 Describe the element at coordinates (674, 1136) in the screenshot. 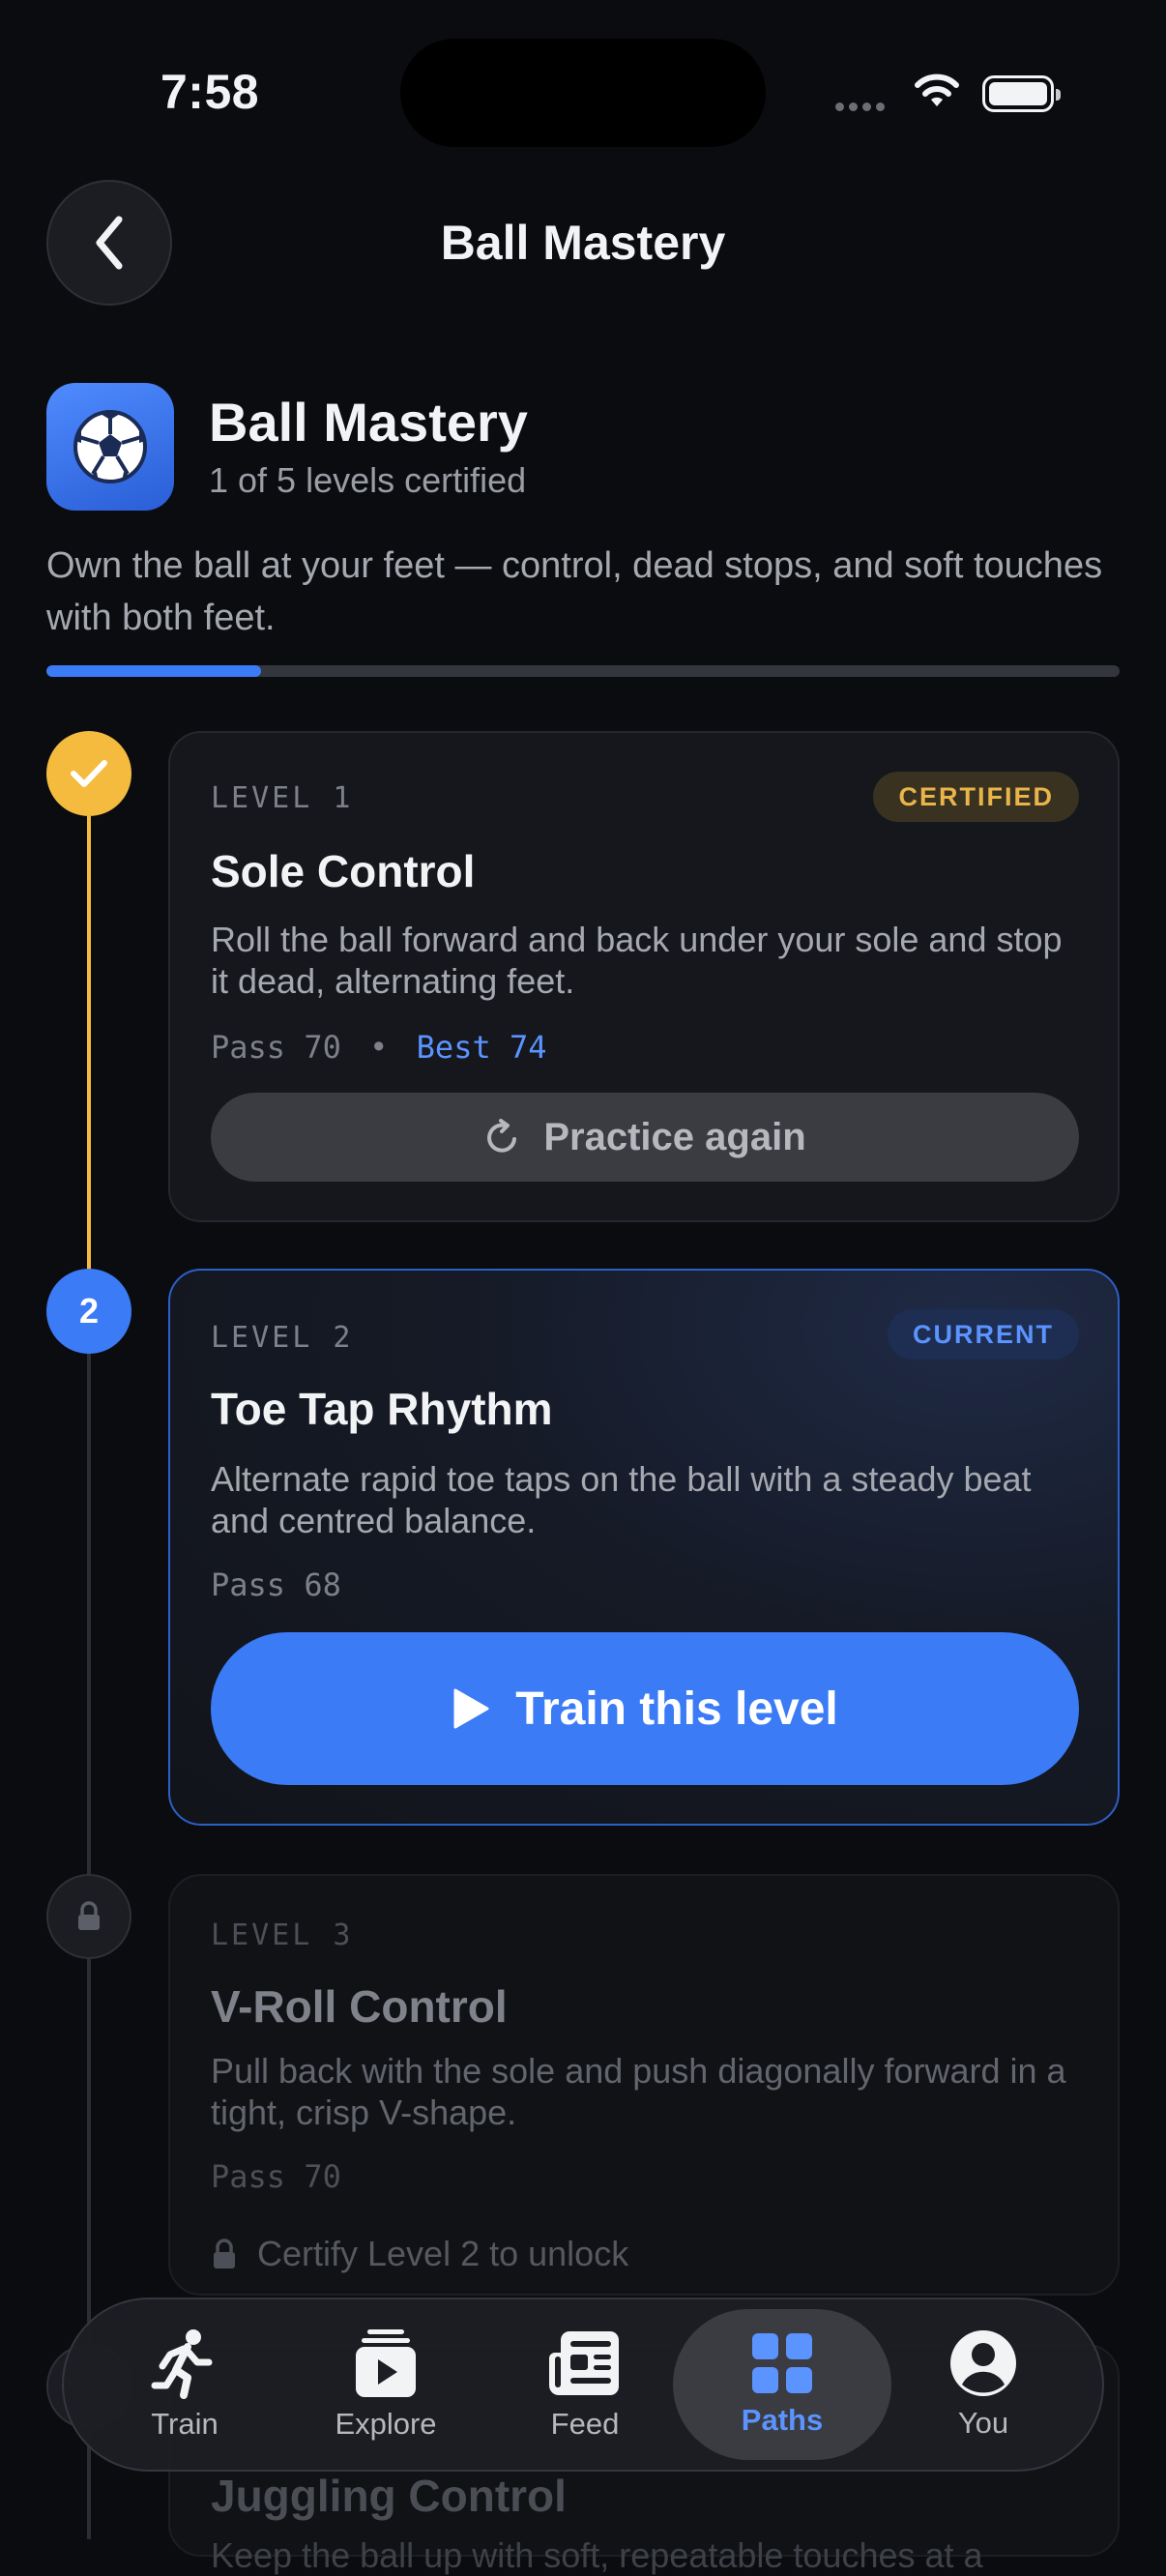

I see `practice-again-label: Practice again` at that location.